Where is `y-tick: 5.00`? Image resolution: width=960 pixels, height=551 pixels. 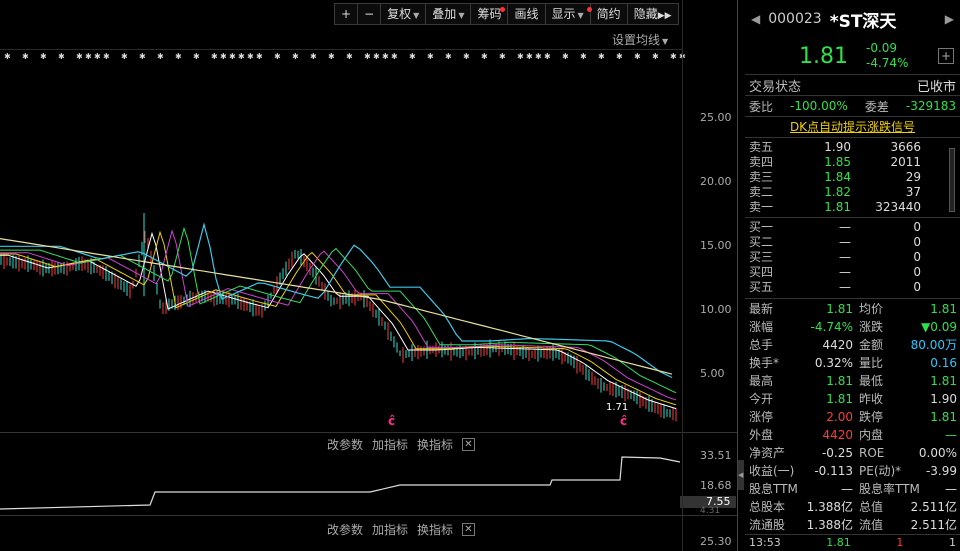 y-tick: 5.00 is located at coordinates (712, 373).